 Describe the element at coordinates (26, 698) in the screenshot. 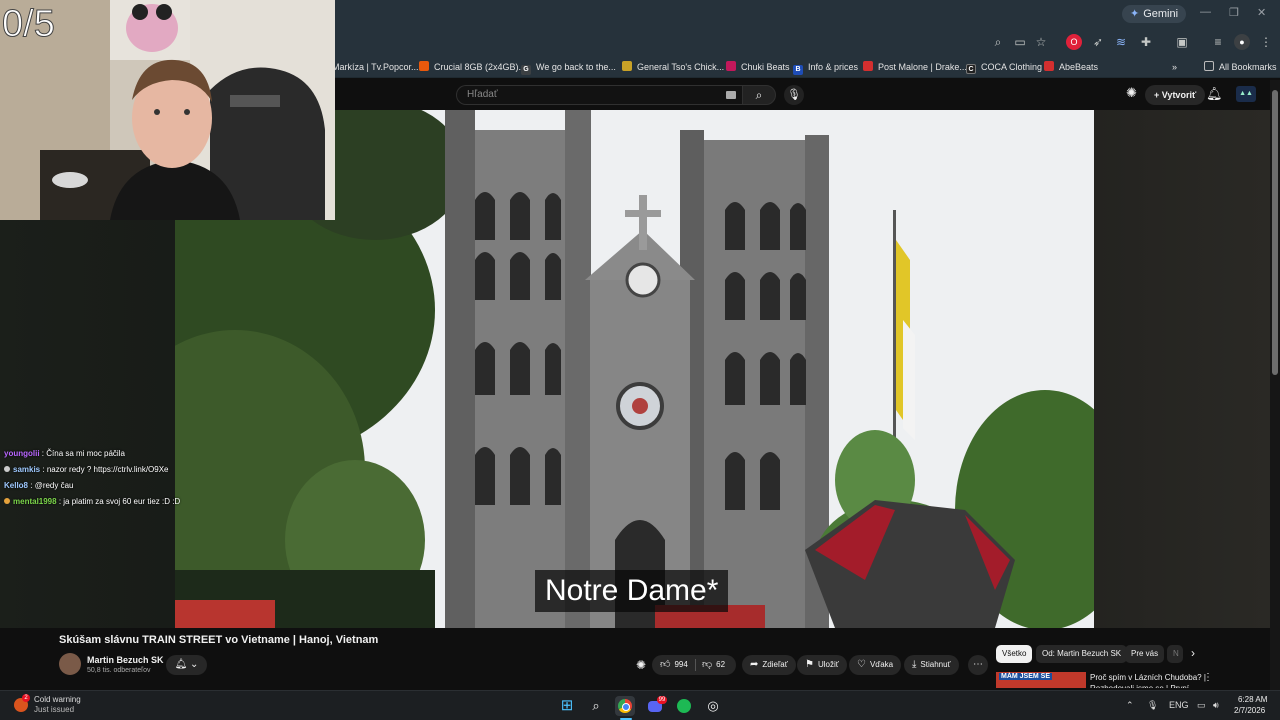

I see `weather-badge: 2` at that location.